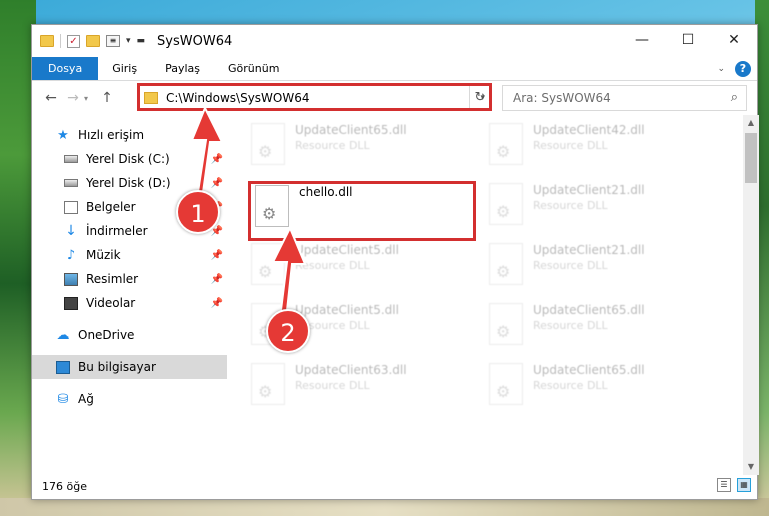  Describe the element at coordinates (47, 41) in the screenshot. I see `folder-icon` at that location.